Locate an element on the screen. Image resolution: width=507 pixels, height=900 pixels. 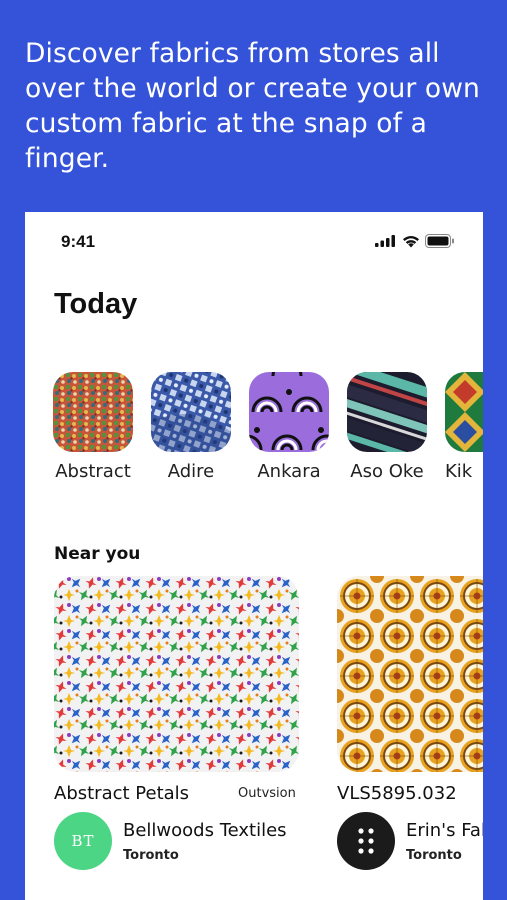
kik-fabric-thumbnail is located at coordinates (464, 412).